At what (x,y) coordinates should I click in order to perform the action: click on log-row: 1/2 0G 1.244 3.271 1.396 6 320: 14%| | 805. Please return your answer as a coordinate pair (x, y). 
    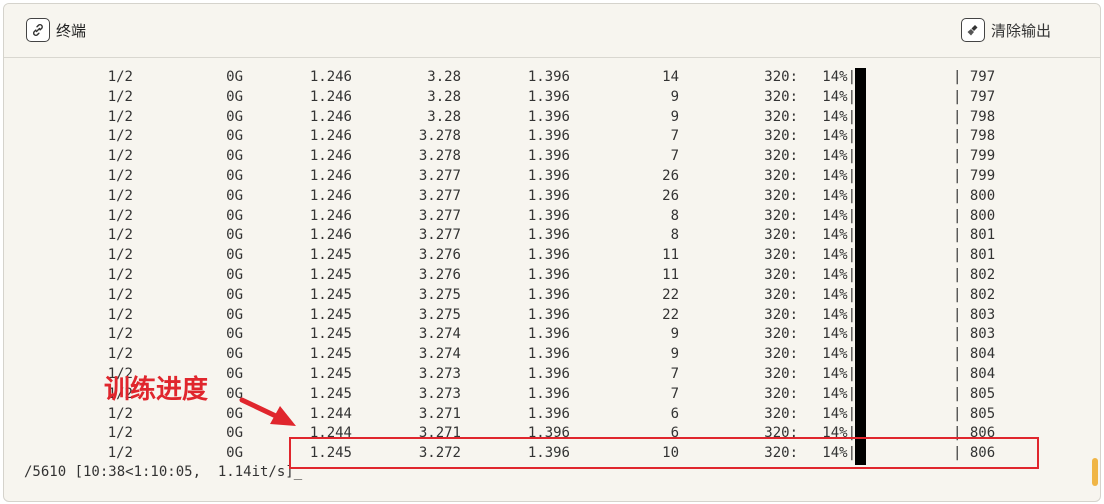
    Looking at the image, I should click on (552, 415).